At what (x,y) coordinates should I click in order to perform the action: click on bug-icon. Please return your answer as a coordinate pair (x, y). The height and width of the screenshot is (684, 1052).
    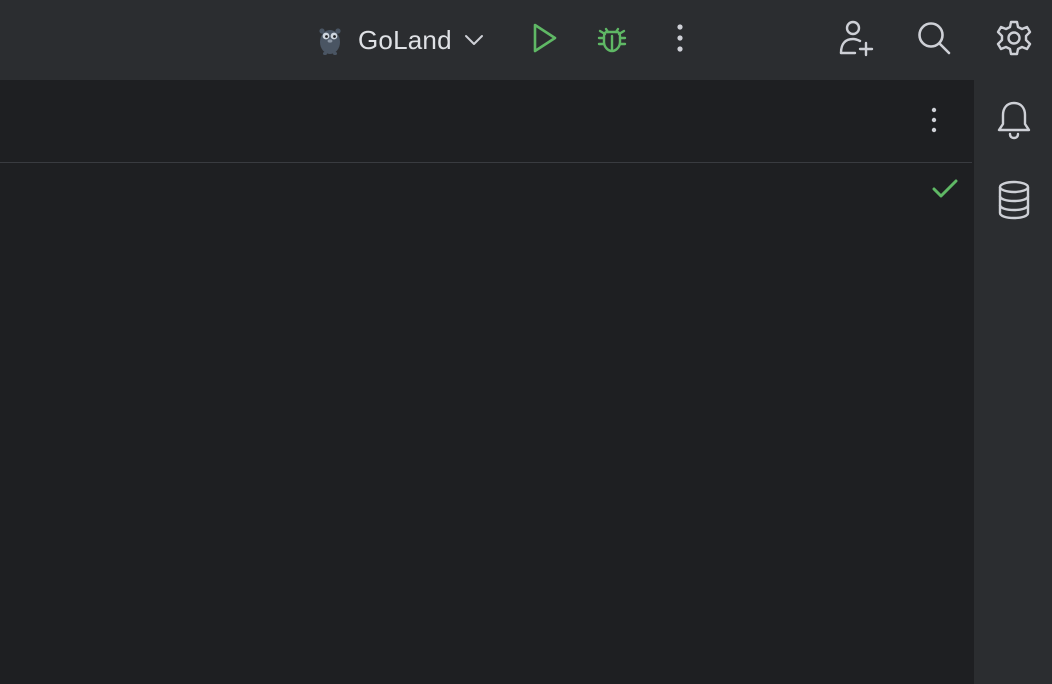
    Looking at the image, I should click on (612, 40).